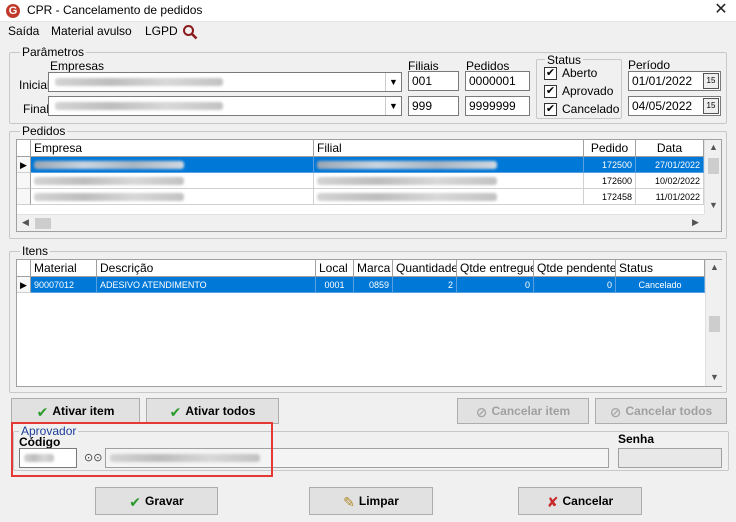 The height and width of the screenshot is (522, 736). What do you see at coordinates (142, 449) in the screenshot?
I see `highlight-box` at bounding box center [142, 449].